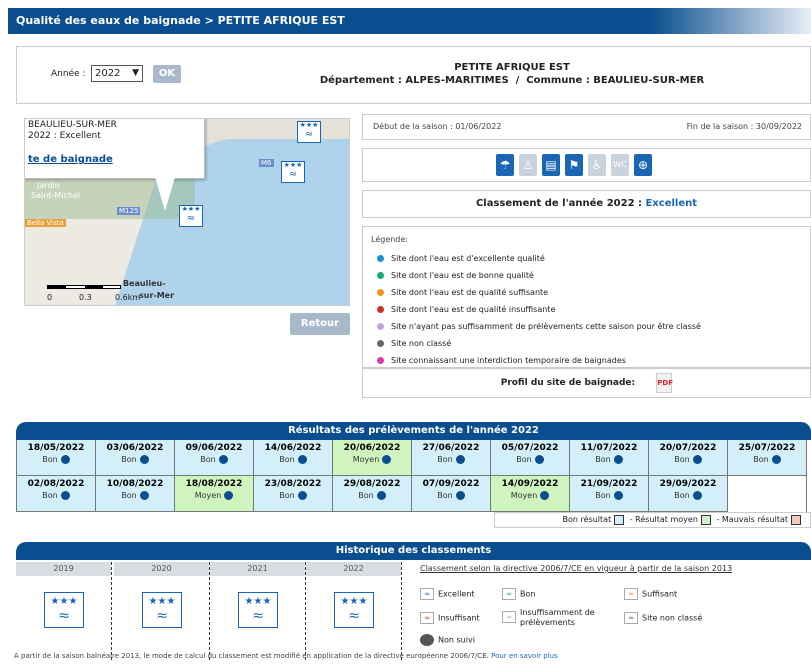 The image size is (811, 664). I want to click on road-label-m125: M125, so click(129, 211).